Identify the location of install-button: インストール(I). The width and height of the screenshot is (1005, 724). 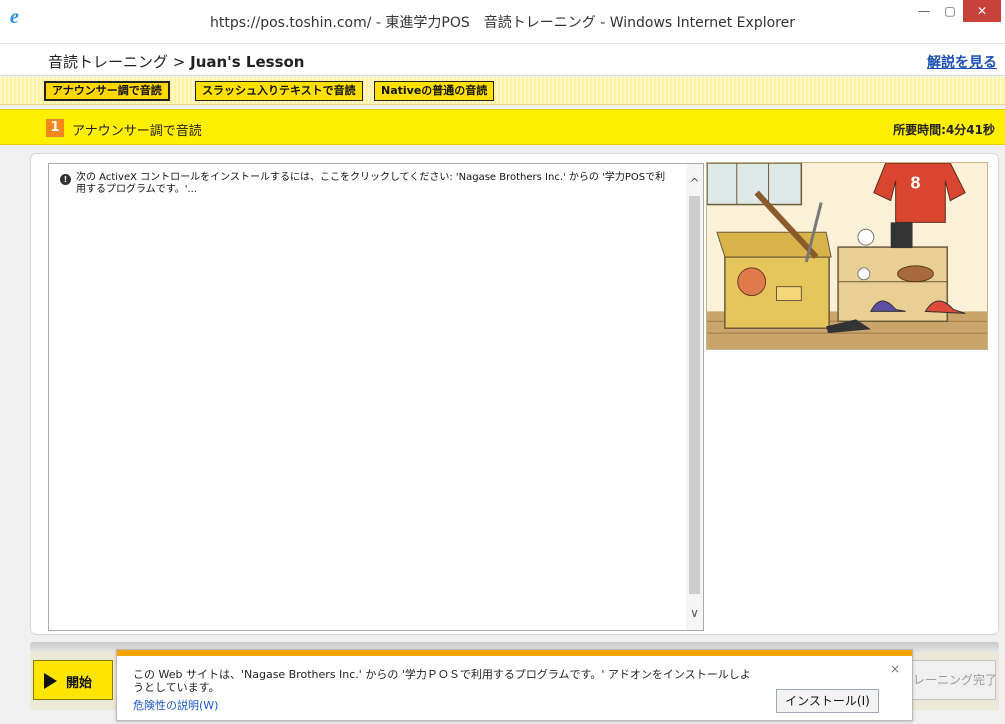
(827, 701).